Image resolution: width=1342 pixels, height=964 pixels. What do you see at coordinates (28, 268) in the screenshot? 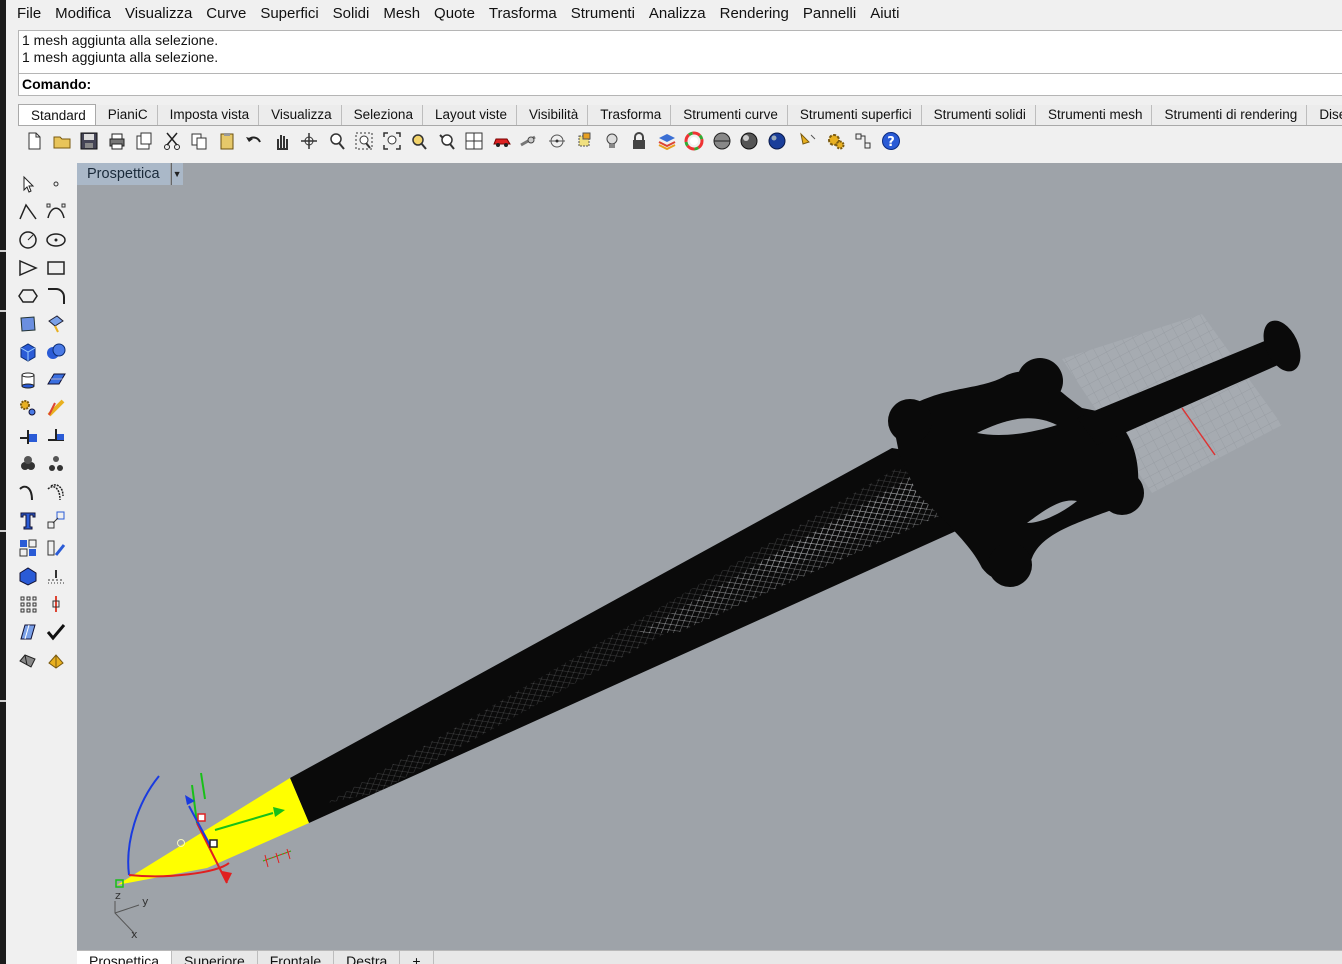
I see `arc-icon` at bounding box center [28, 268].